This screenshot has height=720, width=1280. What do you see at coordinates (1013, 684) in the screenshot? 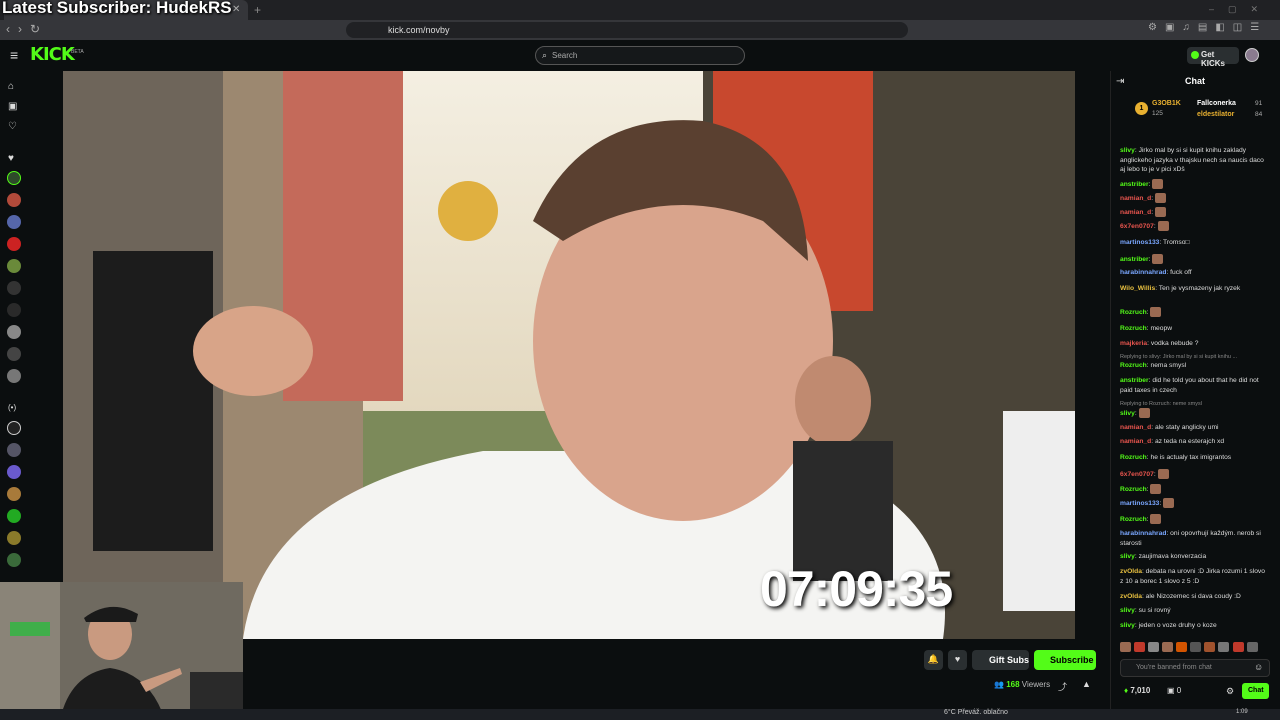
I see `viewers-number: 168` at bounding box center [1013, 684].